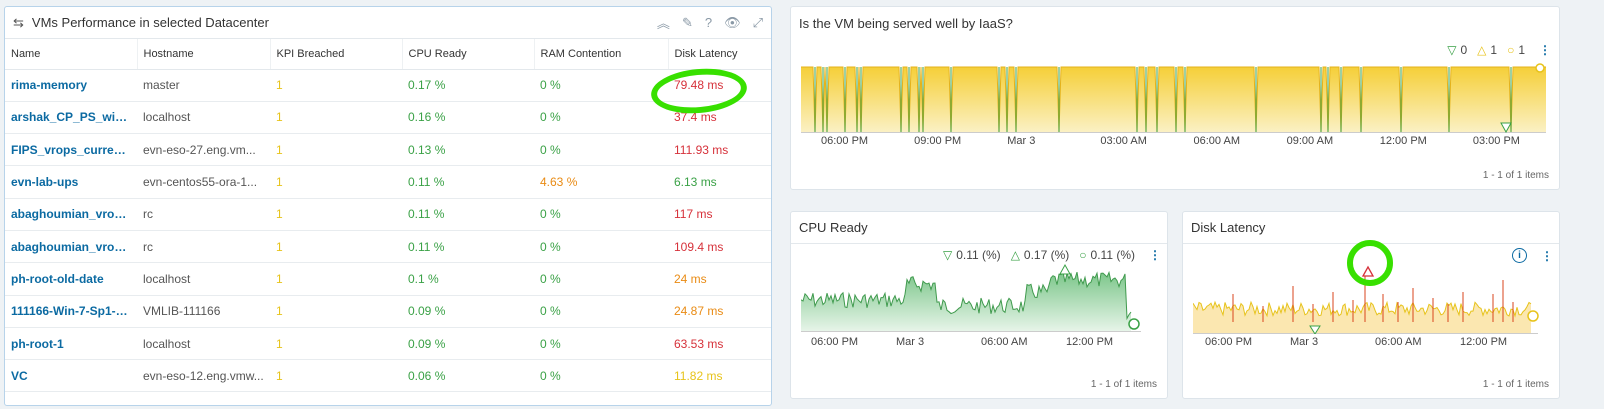  What do you see at coordinates (687, 23) in the screenshot?
I see `edit-icon: ✎` at bounding box center [687, 23].